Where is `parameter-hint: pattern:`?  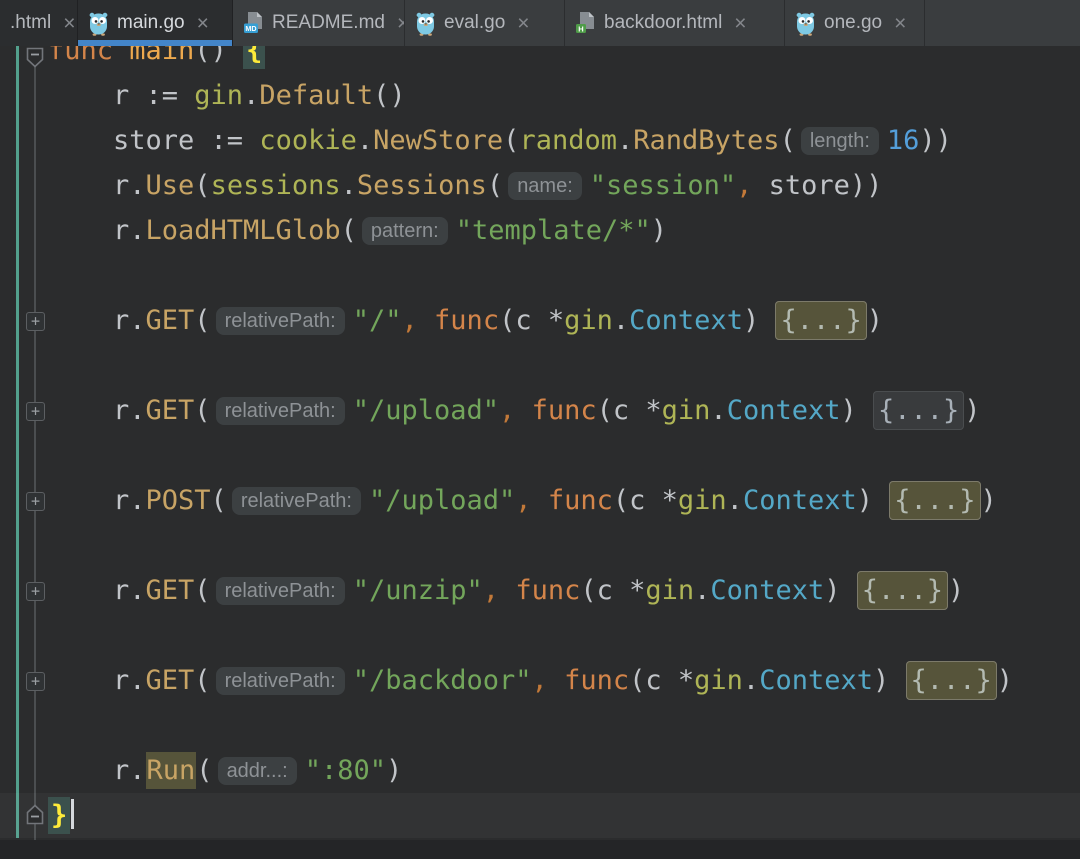
parameter-hint: pattern: is located at coordinates (404, 231).